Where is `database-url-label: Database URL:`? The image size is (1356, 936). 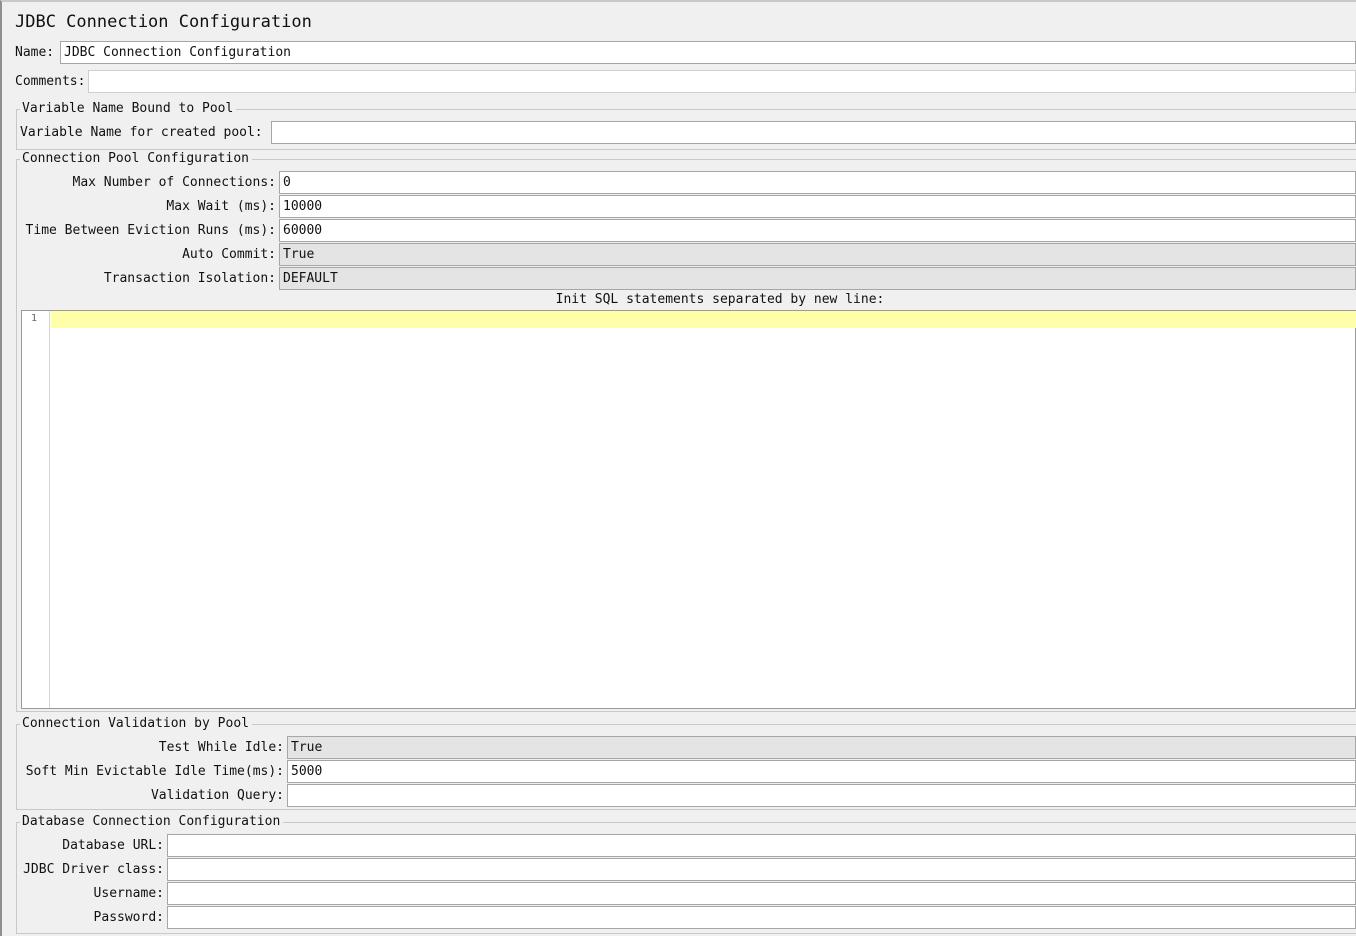 database-url-label: Database URL: is located at coordinates (113, 845).